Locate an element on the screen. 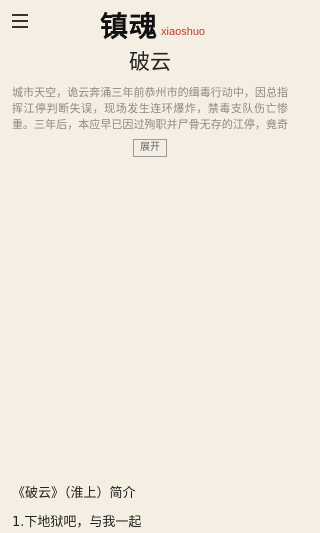 The width and height of the screenshot is (320, 533). site-logo: 镇魂 xiaoshuo is located at coordinates (152, 23).